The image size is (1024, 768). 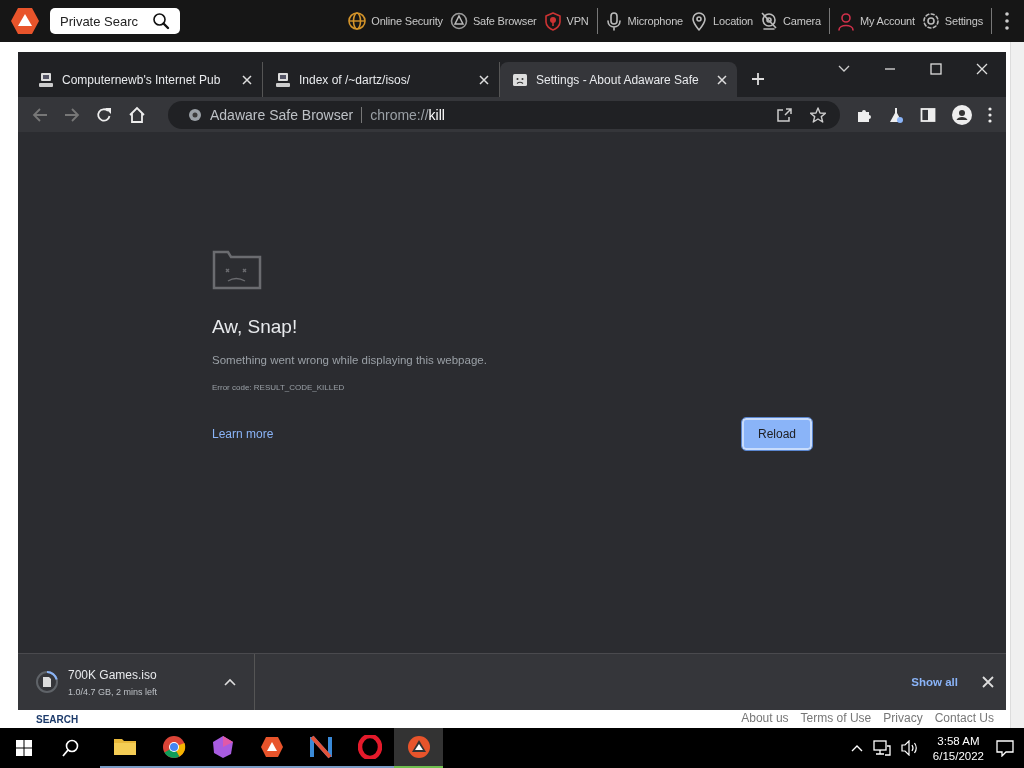 What do you see at coordinates (504, 114) in the screenshot?
I see `address-bar: Adaware Safe Browser chrome://kill` at bounding box center [504, 114].